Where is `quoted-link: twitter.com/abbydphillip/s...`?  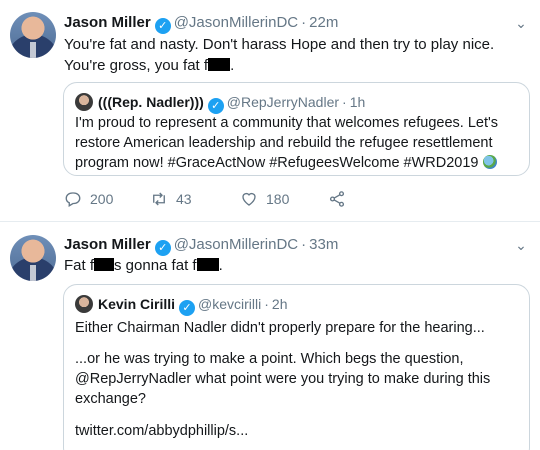 quoted-link: twitter.com/abbydphillip/s... is located at coordinates (297, 431).